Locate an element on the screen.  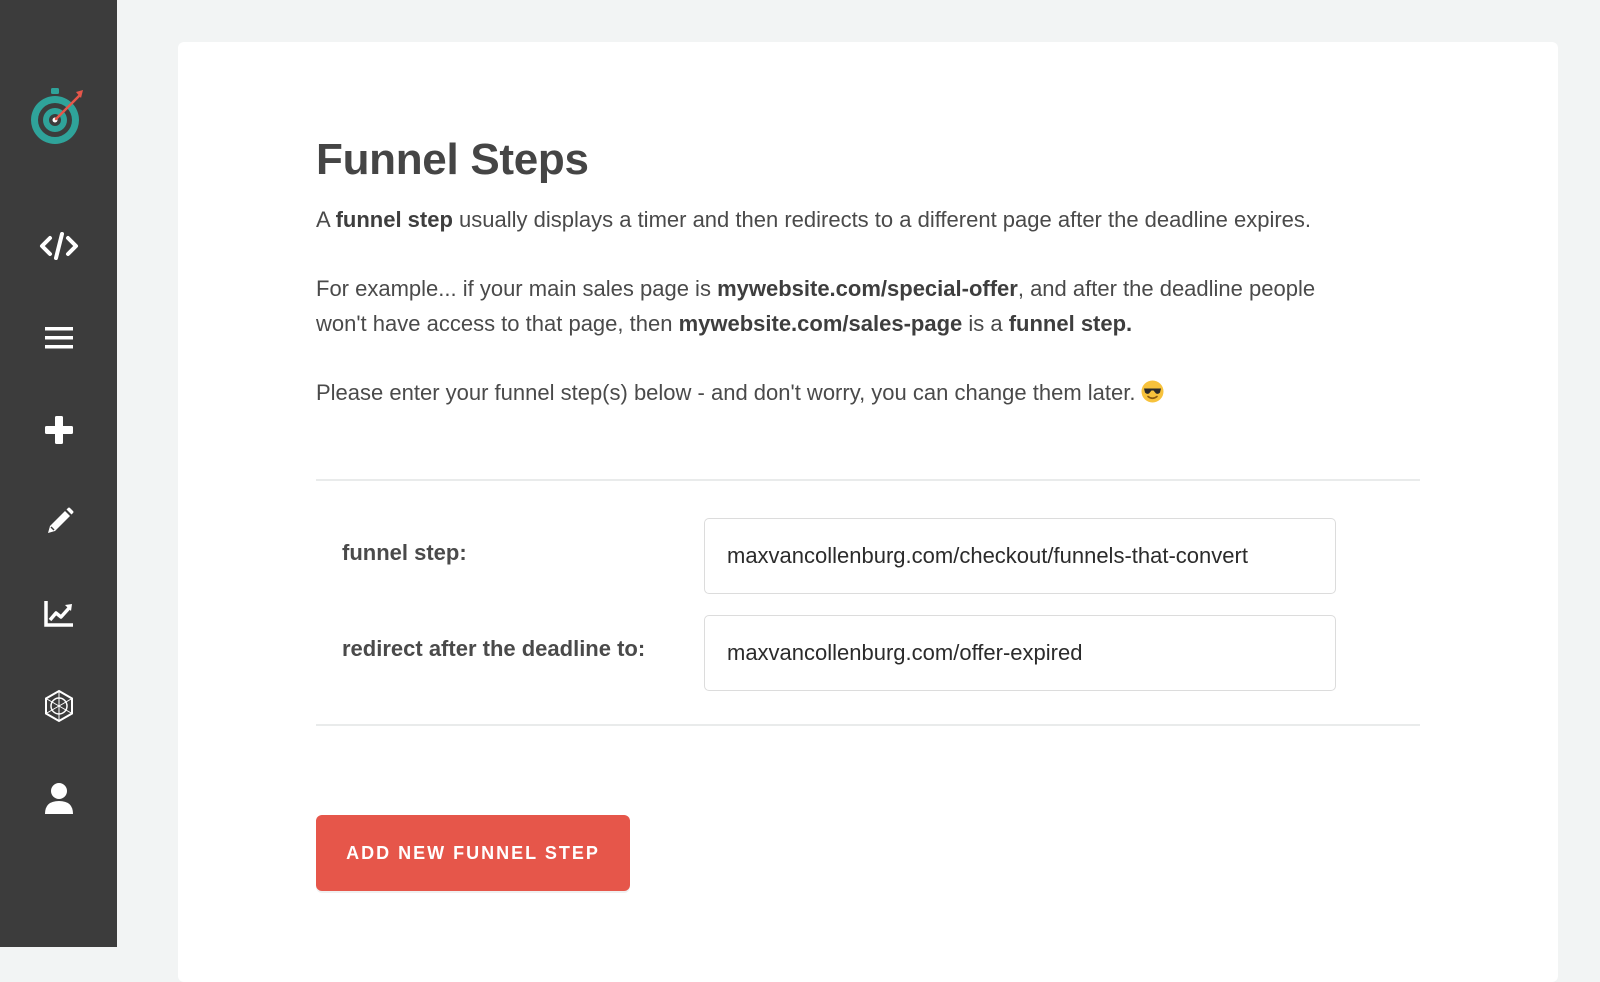
example-text-2: , and after the deadline people is located at coordinates (1166, 288).